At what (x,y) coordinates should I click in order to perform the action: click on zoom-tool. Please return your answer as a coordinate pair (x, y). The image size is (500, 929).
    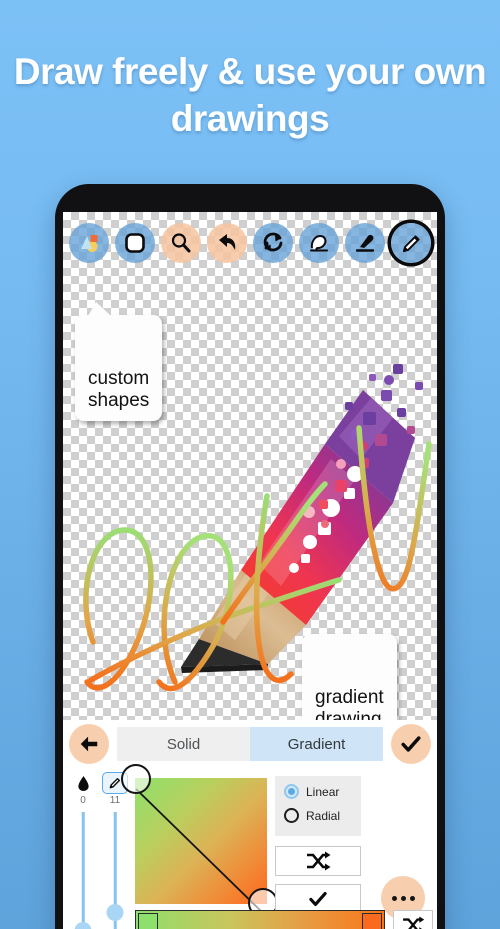
    Looking at the image, I should click on (181, 243).